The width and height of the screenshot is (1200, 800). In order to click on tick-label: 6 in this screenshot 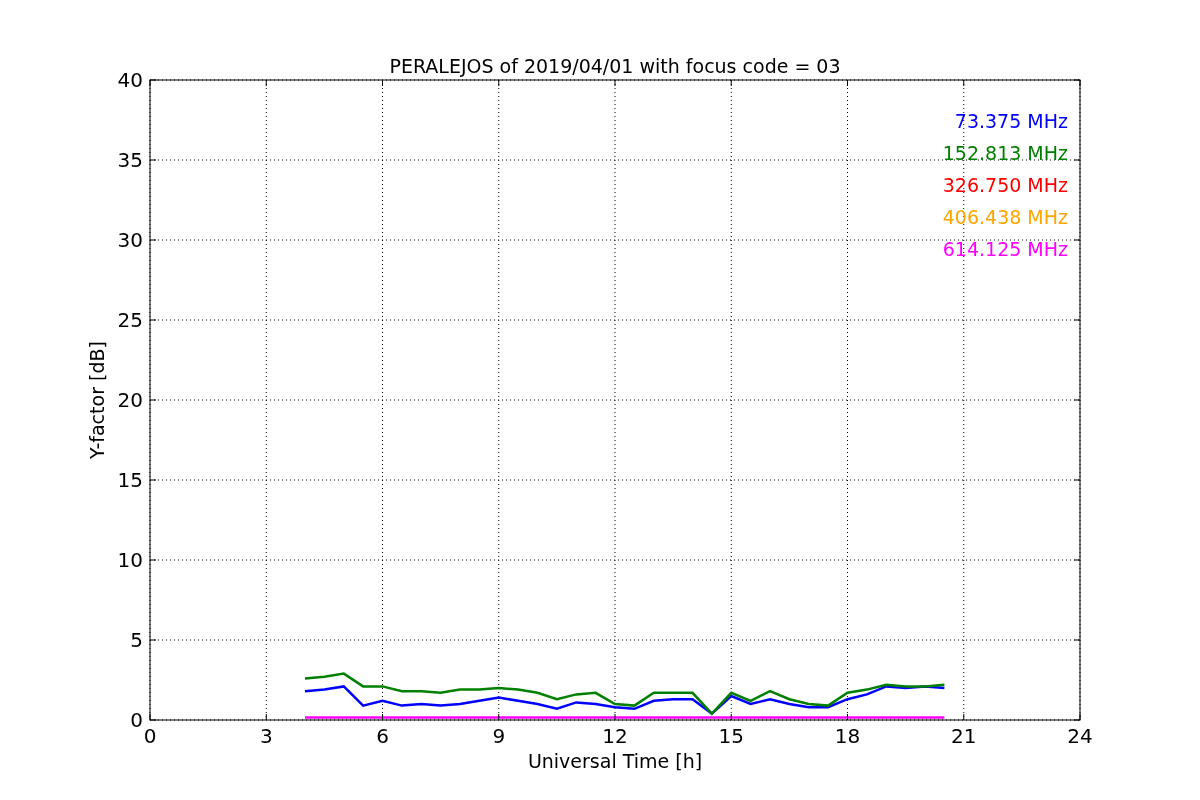, I will do `click(382, 736)`.